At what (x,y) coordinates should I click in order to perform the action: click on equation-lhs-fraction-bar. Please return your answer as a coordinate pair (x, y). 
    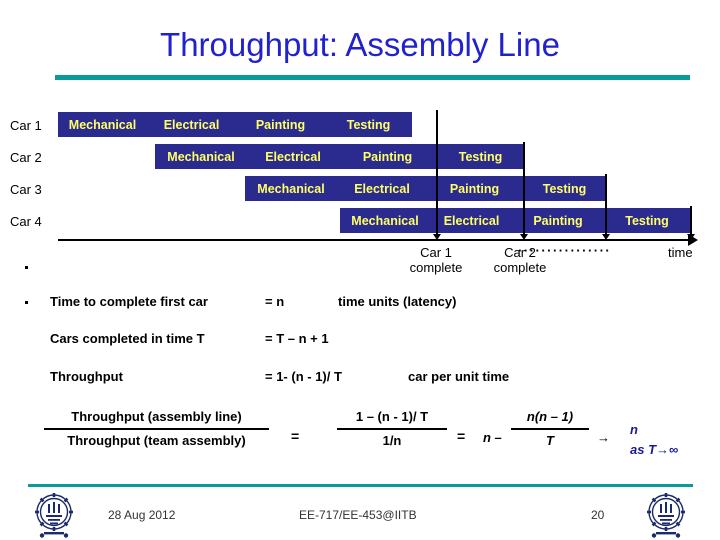
    Looking at the image, I should click on (156, 429).